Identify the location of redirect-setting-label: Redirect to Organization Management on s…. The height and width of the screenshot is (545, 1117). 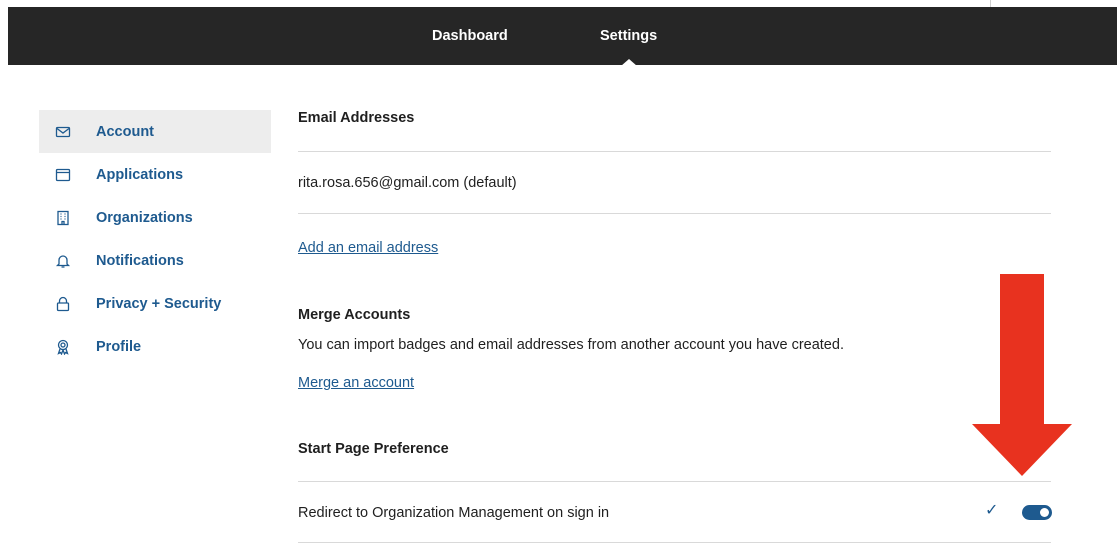
(454, 513).